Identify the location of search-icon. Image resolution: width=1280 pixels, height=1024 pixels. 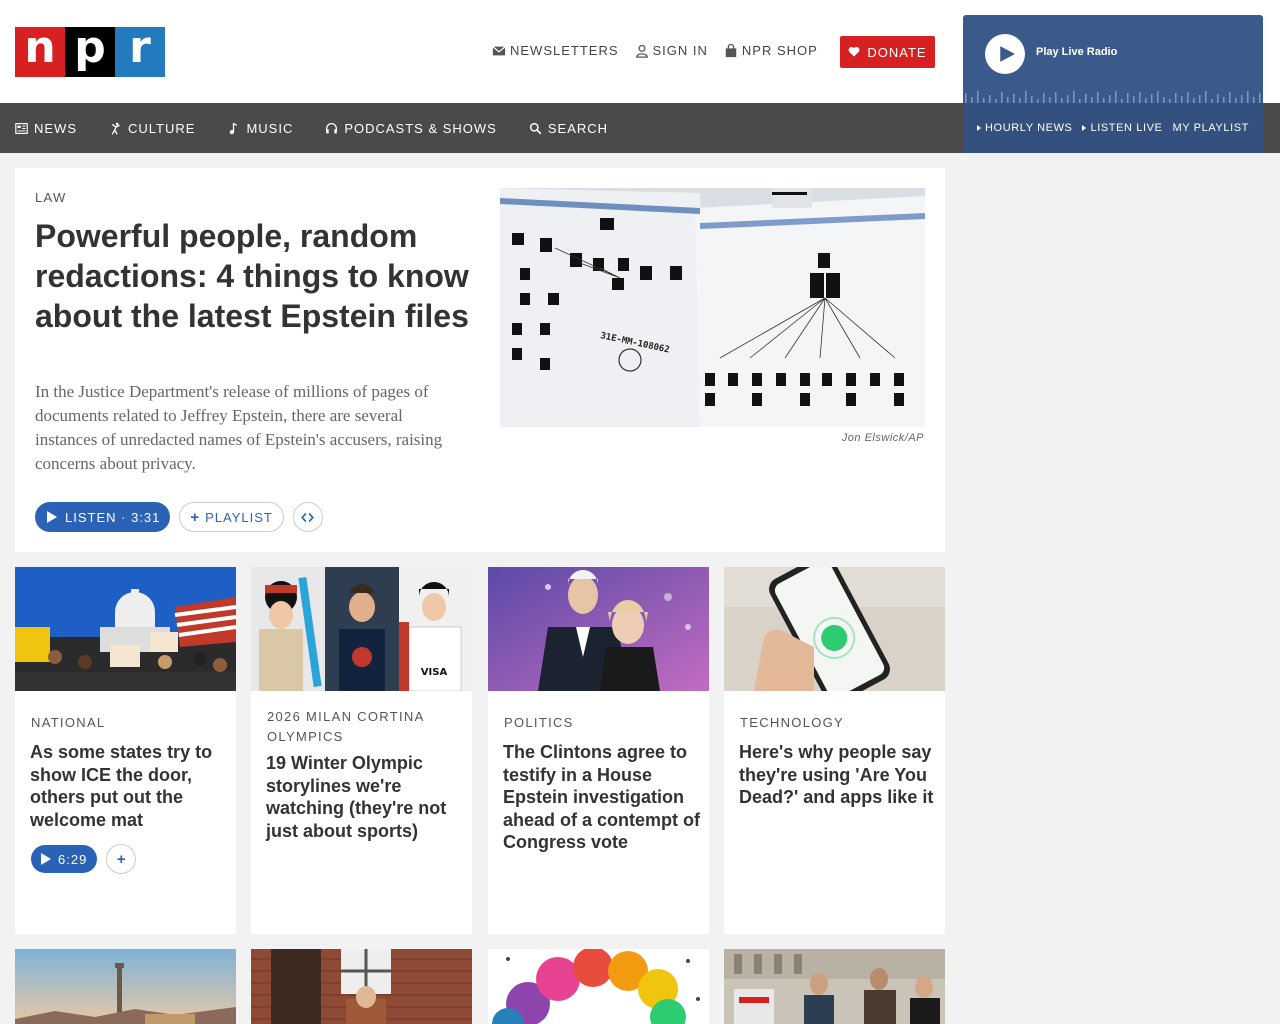
(535, 128).